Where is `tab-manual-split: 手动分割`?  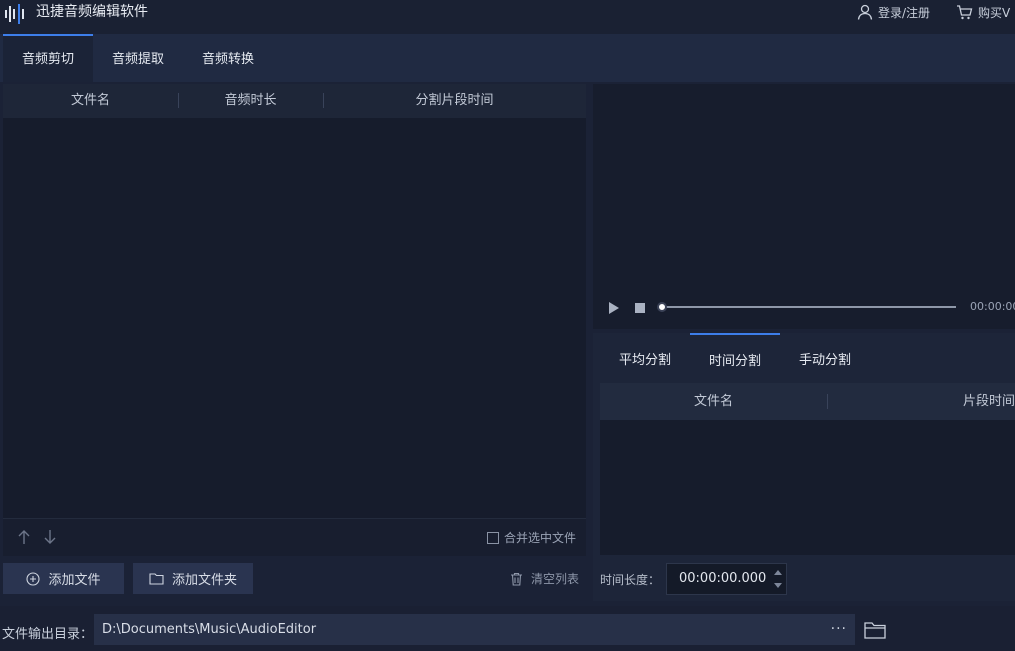
tab-manual-split: 手动分割 is located at coordinates (825, 358).